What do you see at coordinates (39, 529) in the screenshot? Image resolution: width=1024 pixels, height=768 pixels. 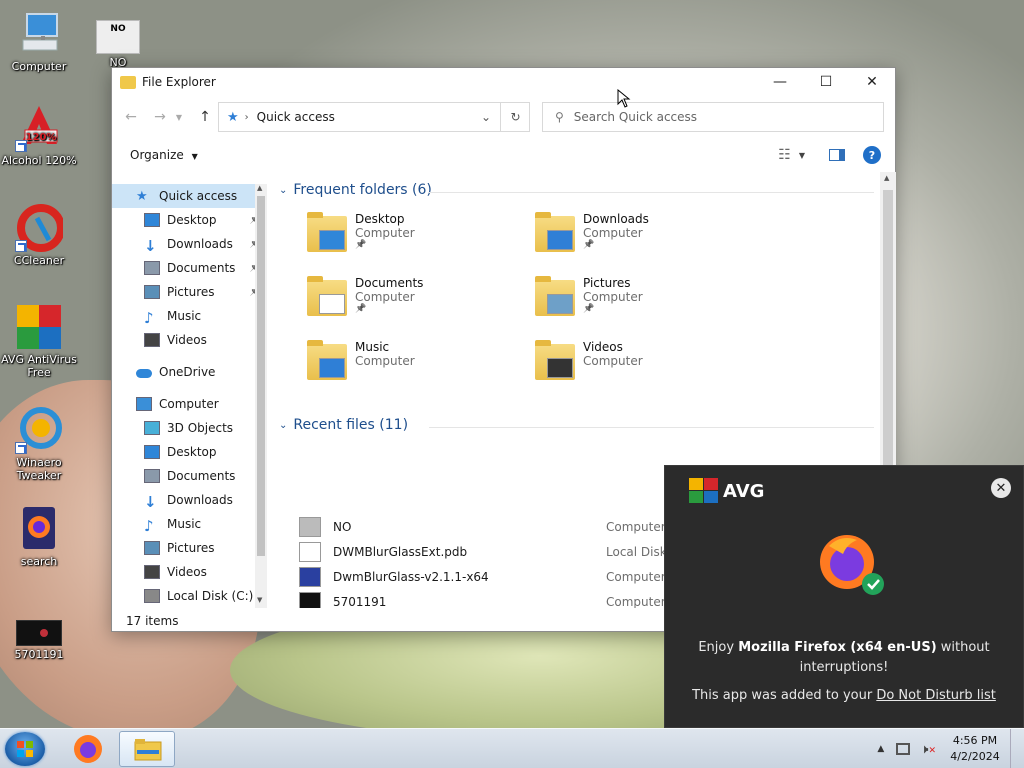 I see `firefox-file-icon` at bounding box center [39, 529].